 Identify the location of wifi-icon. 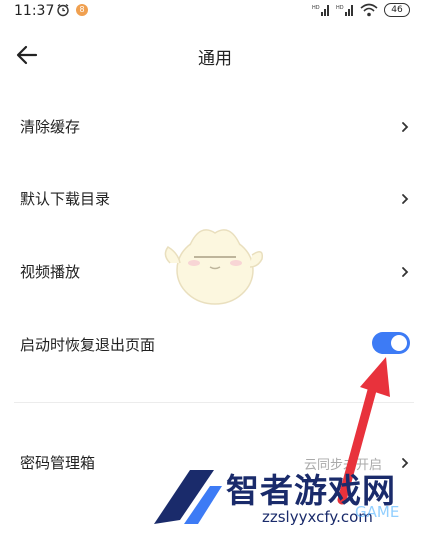
(369, 10).